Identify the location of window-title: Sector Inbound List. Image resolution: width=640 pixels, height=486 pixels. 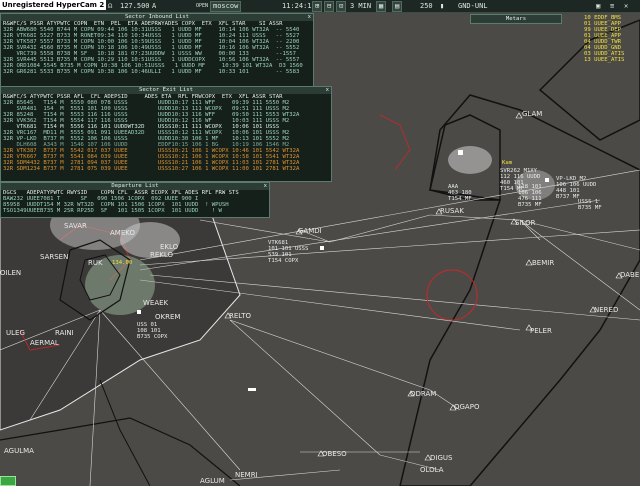
(157, 17).